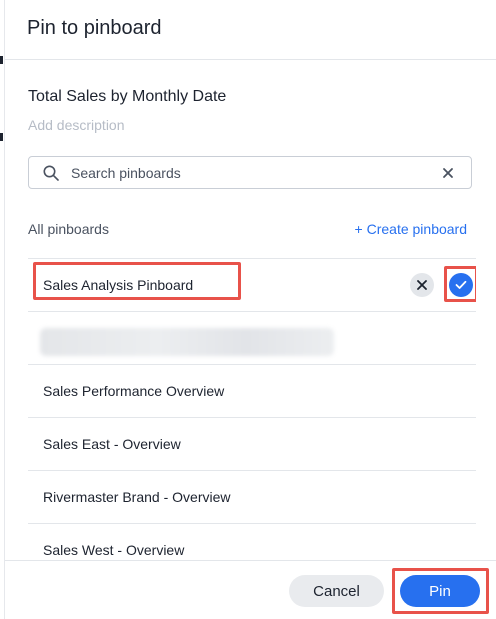  I want to click on pinboard-row-sales-west: Sales West - Overview, so click(252, 541).